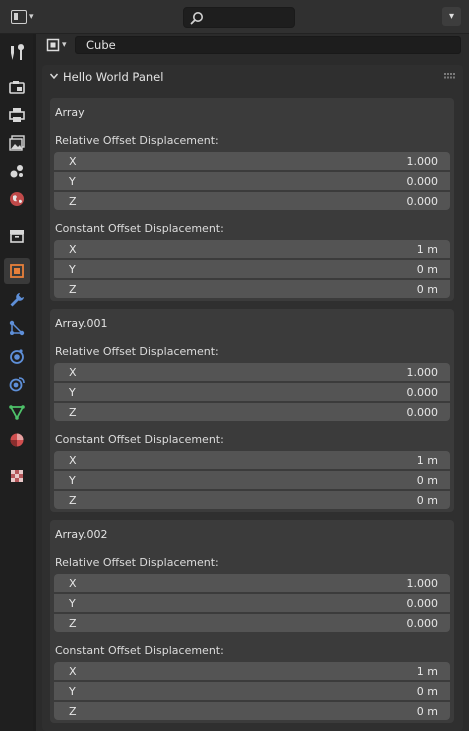 This screenshot has height=731, width=469. What do you see at coordinates (70, 112) in the screenshot?
I see `modifier-name: Array` at bounding box center [70, 112].